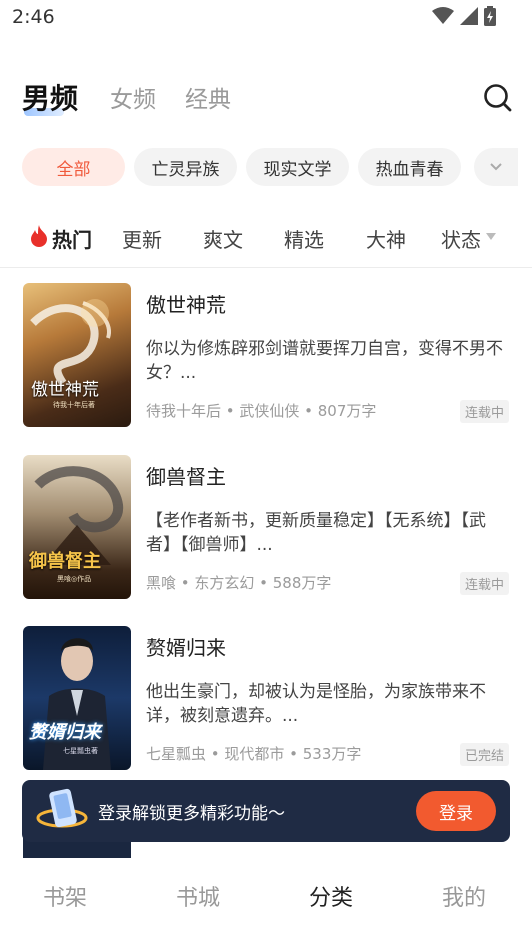 This screenshot has height=946, width=532. I want to click on cover-author: 七星瓢虫著, so click(80, 751).